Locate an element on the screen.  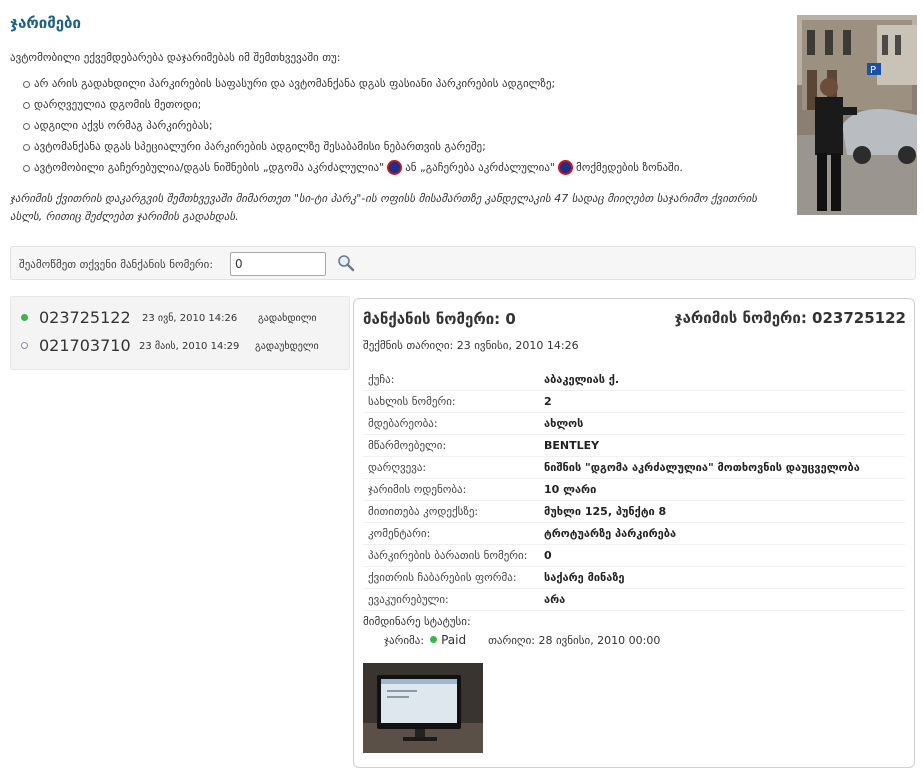
table-row: სახლის ნომერი: 2 is located at coordinates (634, 401).